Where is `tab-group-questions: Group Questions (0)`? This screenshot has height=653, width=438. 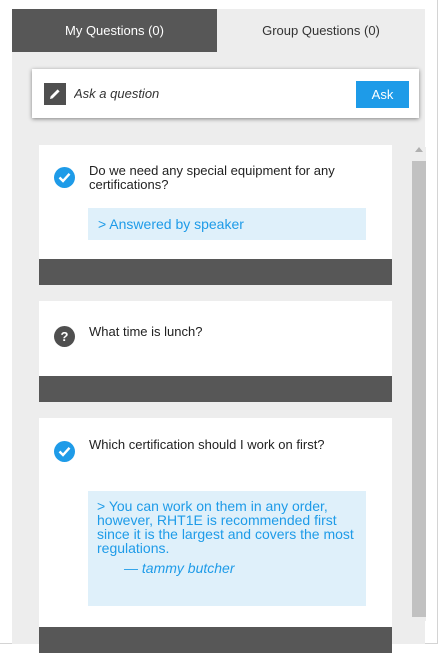
tab-group-questions: Group Questions (0) is located at coordinates (321, 30).